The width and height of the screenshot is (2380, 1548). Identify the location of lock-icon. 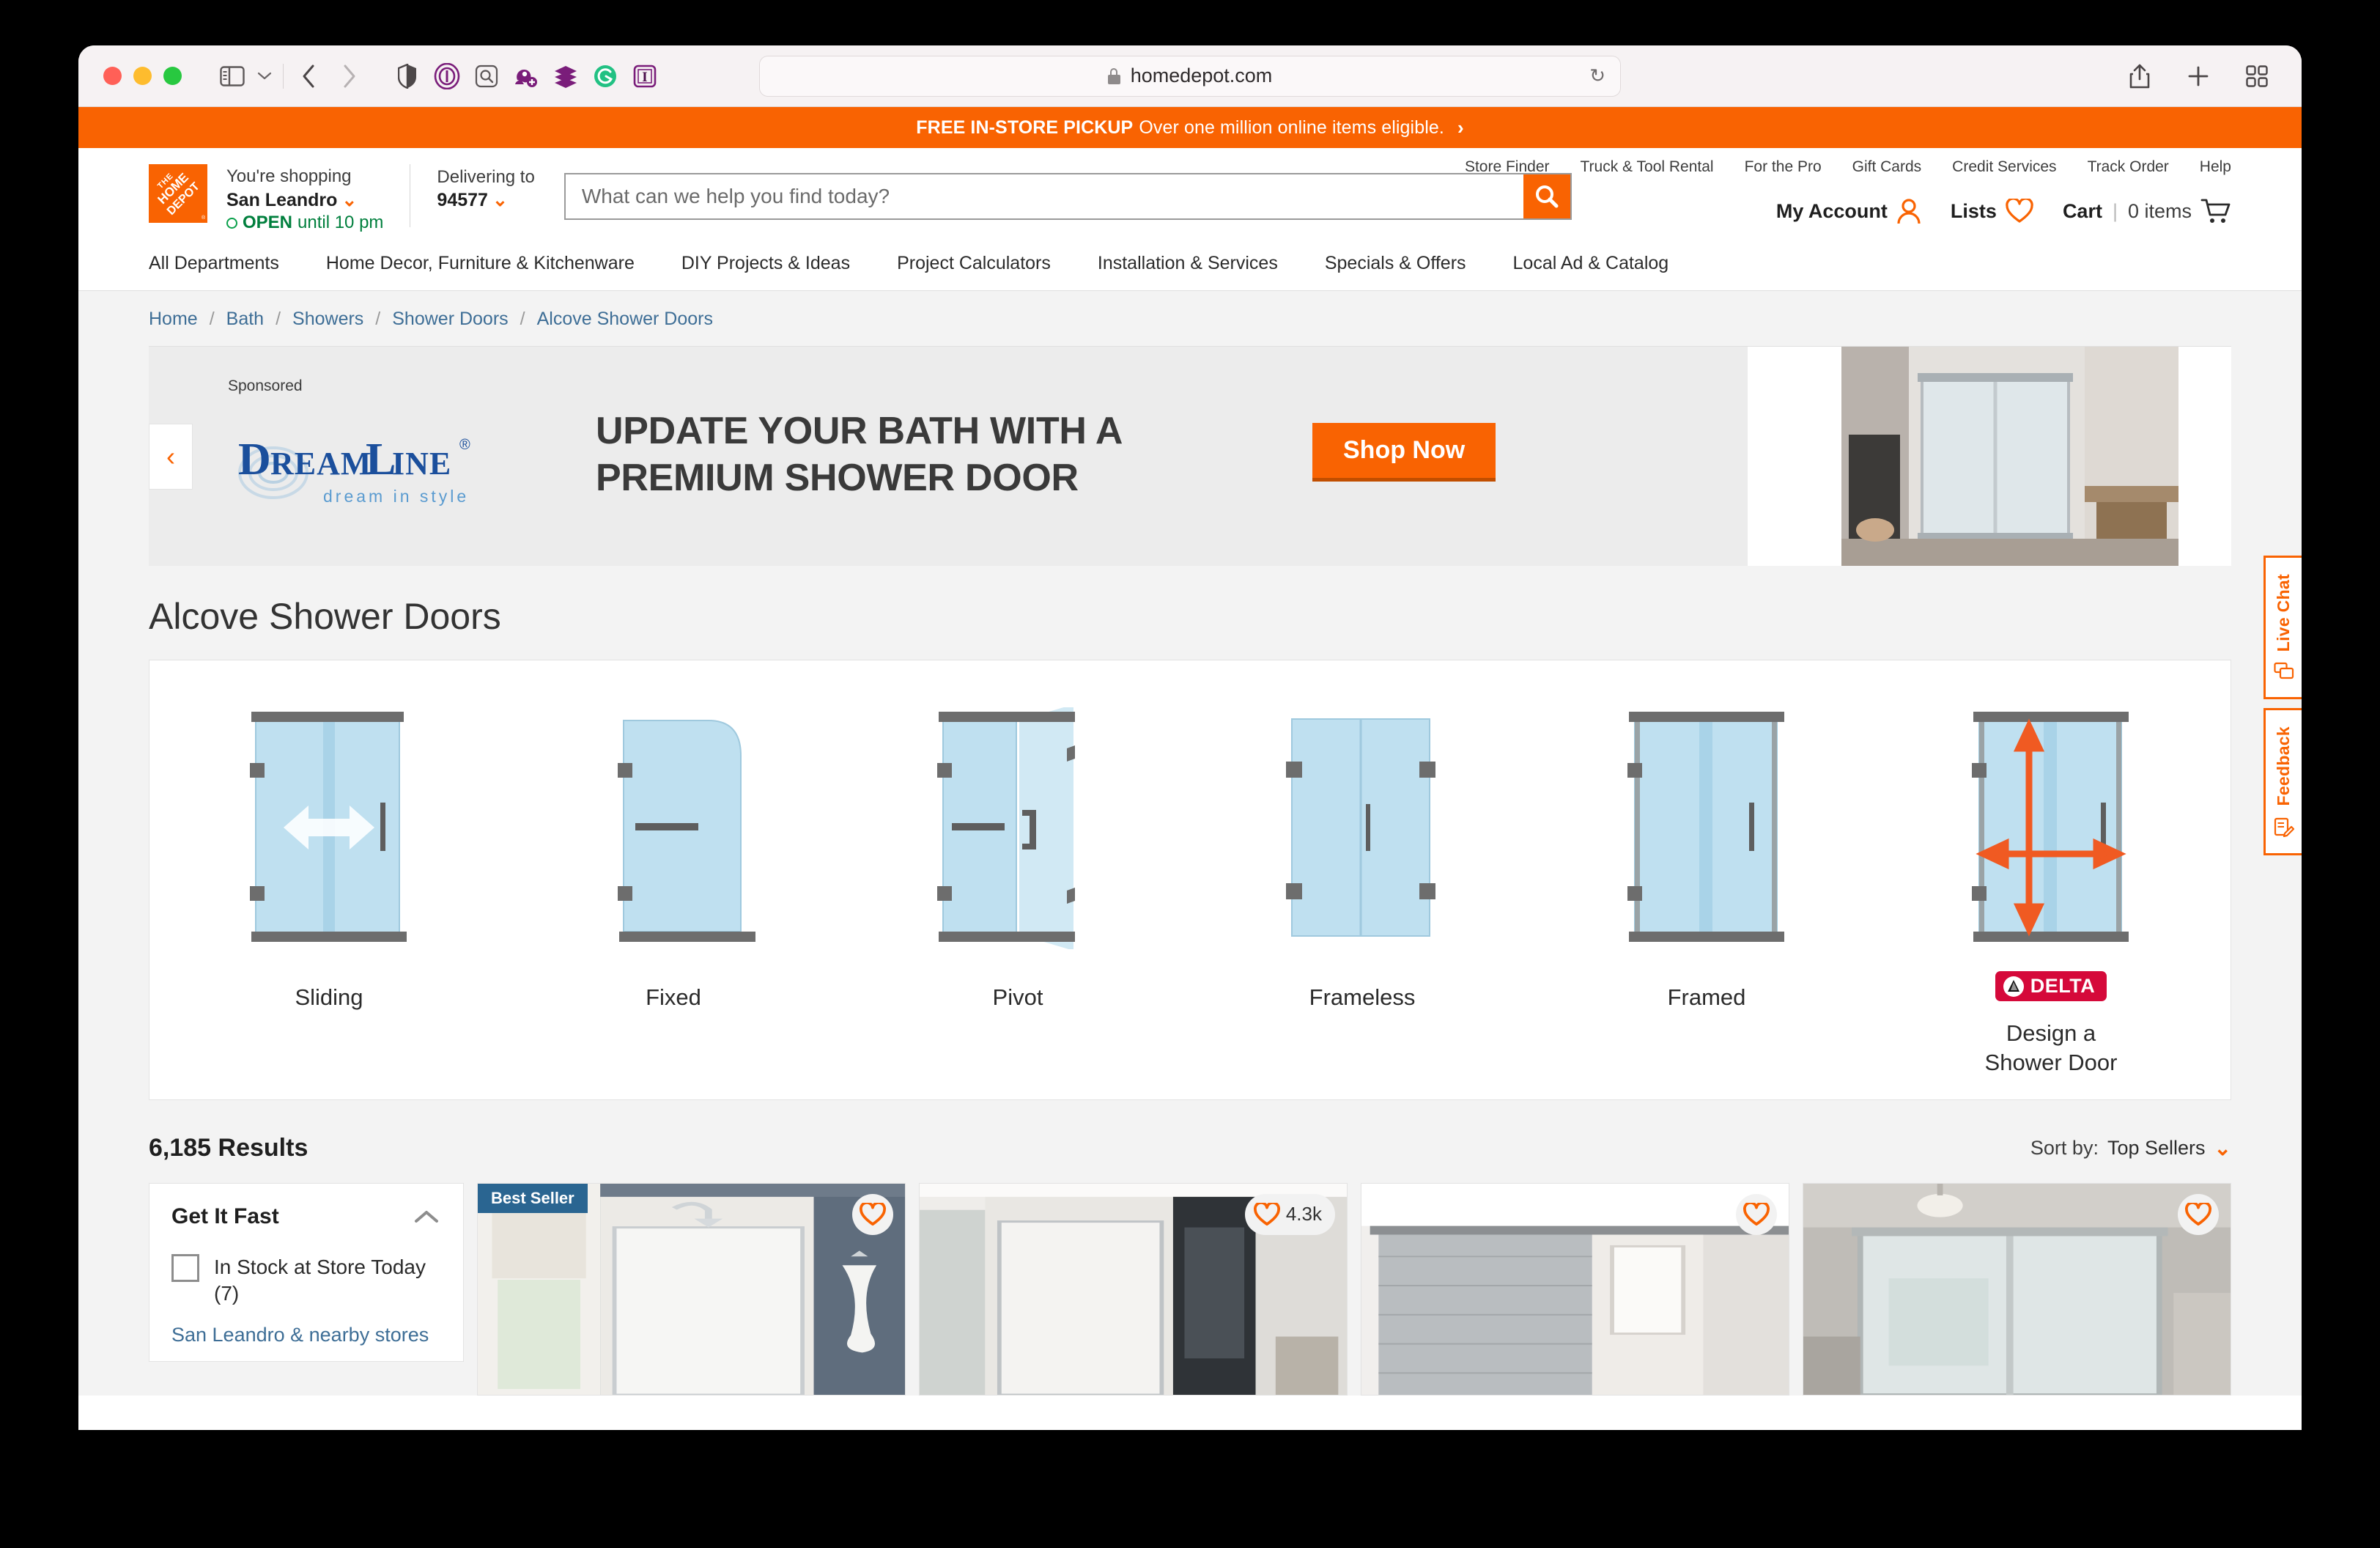
(1113, 75).